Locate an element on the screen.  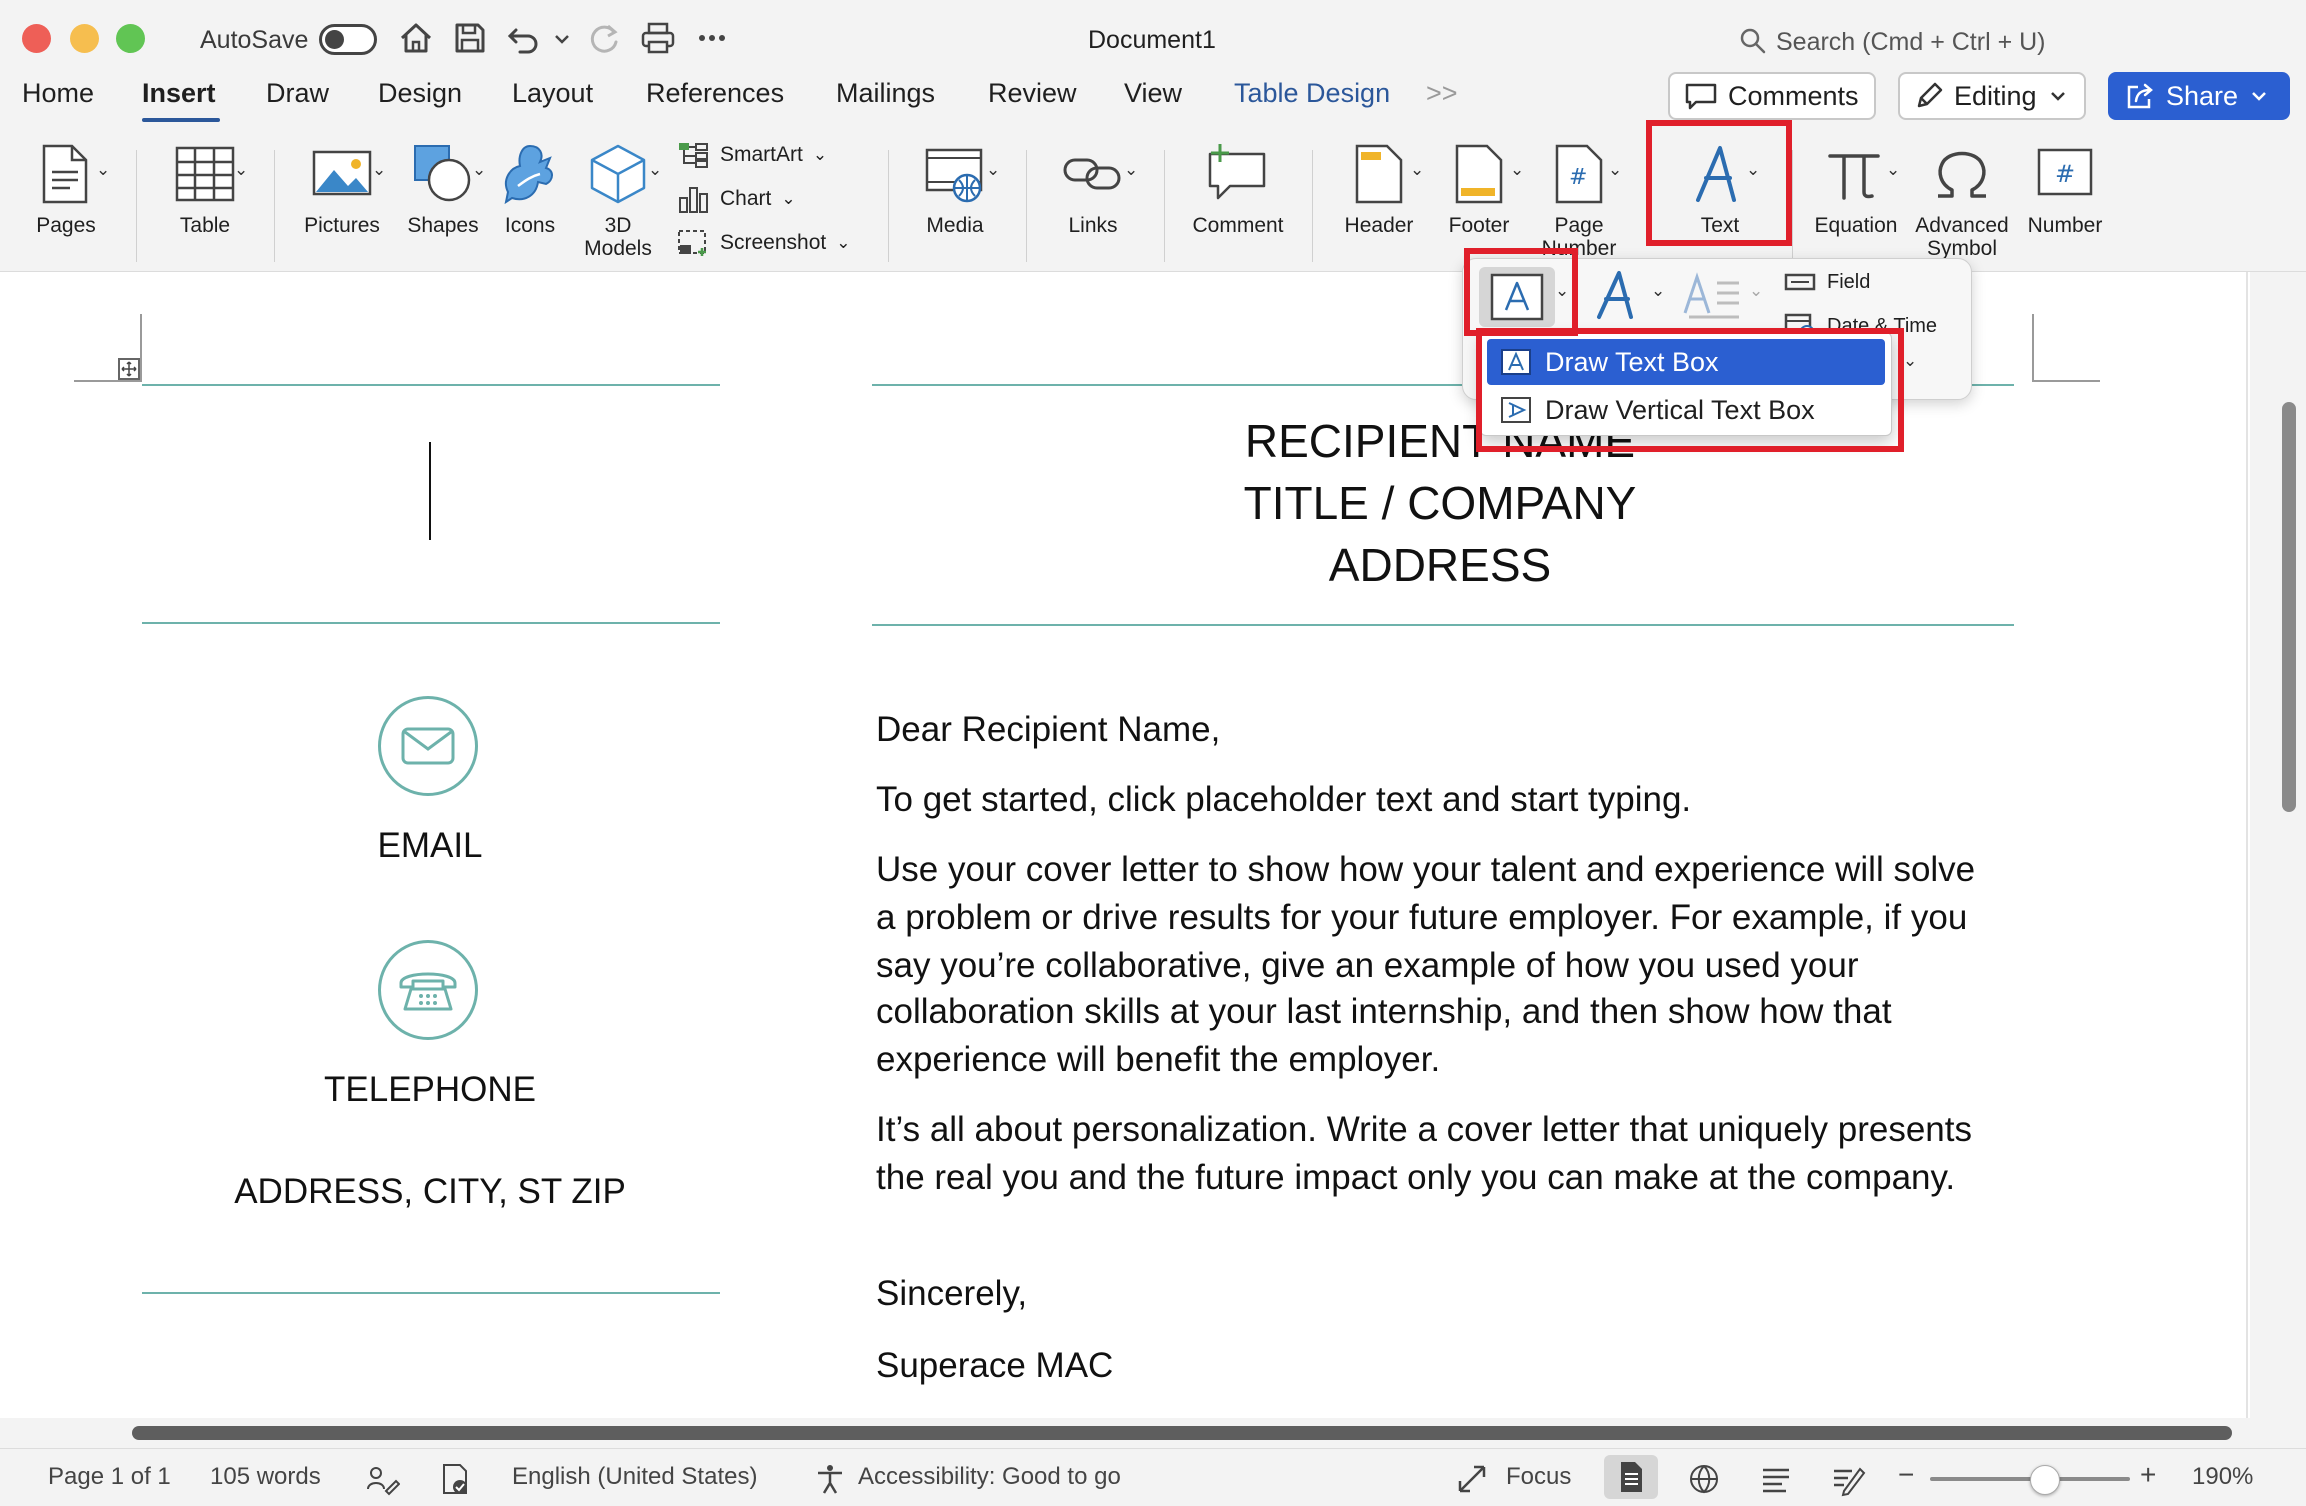
wordart-dropdown-chevron-icon: ⌄ is located at coordinates (1658, 291).